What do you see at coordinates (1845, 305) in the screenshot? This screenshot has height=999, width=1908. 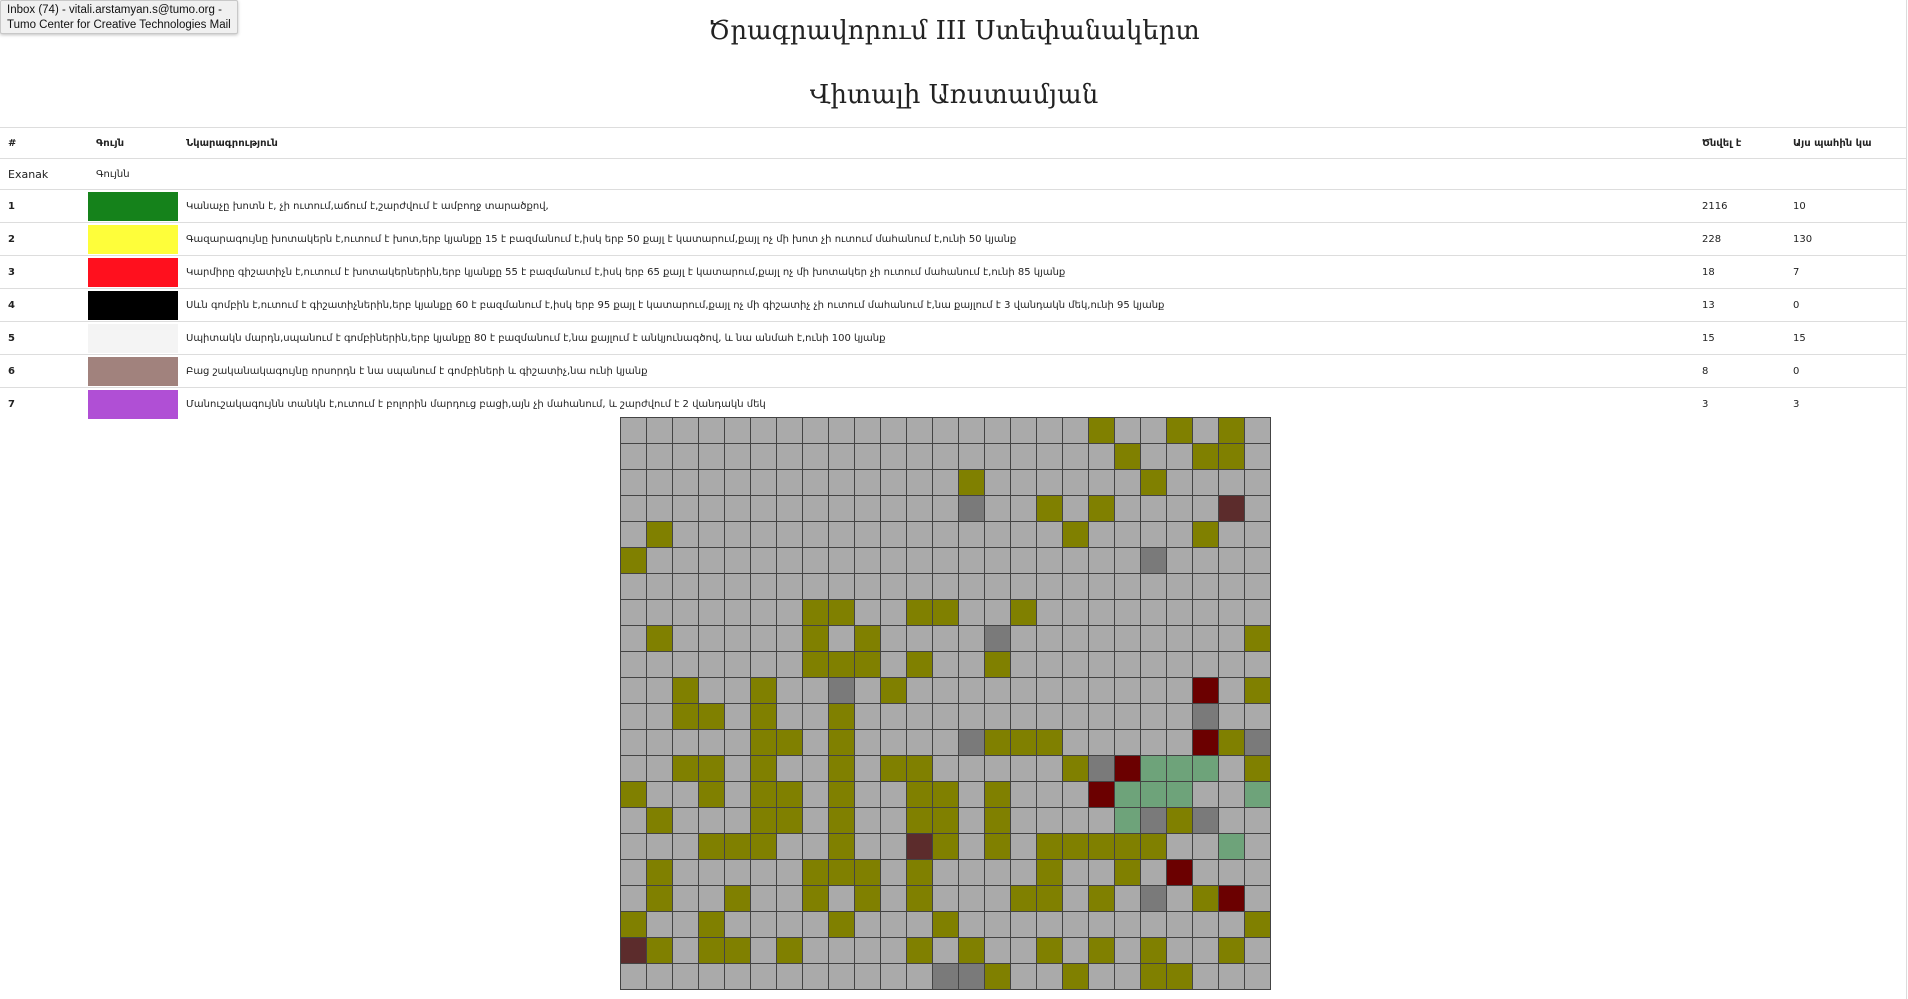 I see `row-current: 0` at bounding box center [1845, 305].